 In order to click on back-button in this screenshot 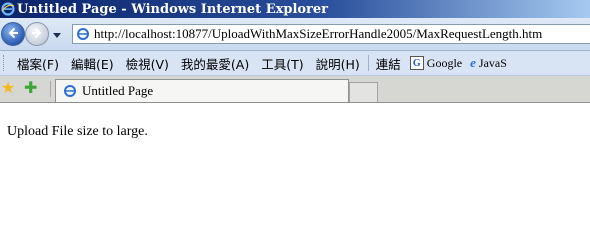, I will do `click(13, 34)`.